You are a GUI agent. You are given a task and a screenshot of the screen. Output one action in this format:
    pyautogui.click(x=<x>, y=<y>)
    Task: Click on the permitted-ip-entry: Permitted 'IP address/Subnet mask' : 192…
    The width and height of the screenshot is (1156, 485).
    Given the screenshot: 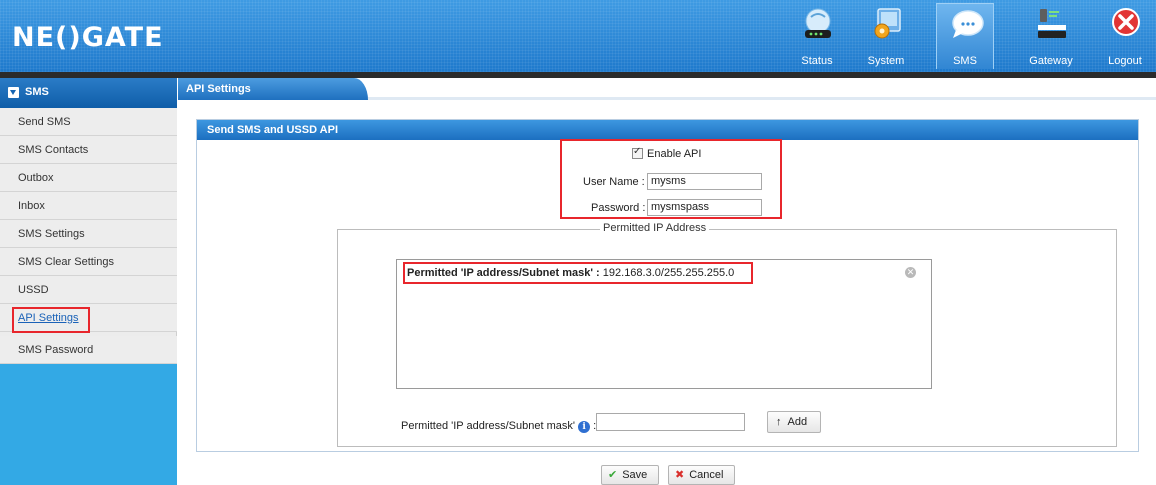 What is the action you would take?
    pyautogui.click(x=570, y=273)
    